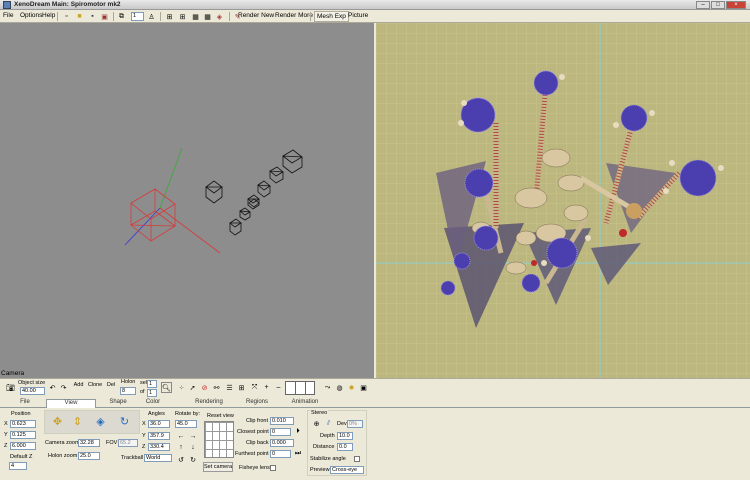  What do you see at coordinates (209, 402) in the screenshot?
I see `tab-rendering: Rendering` at bounding box center [209, 402].